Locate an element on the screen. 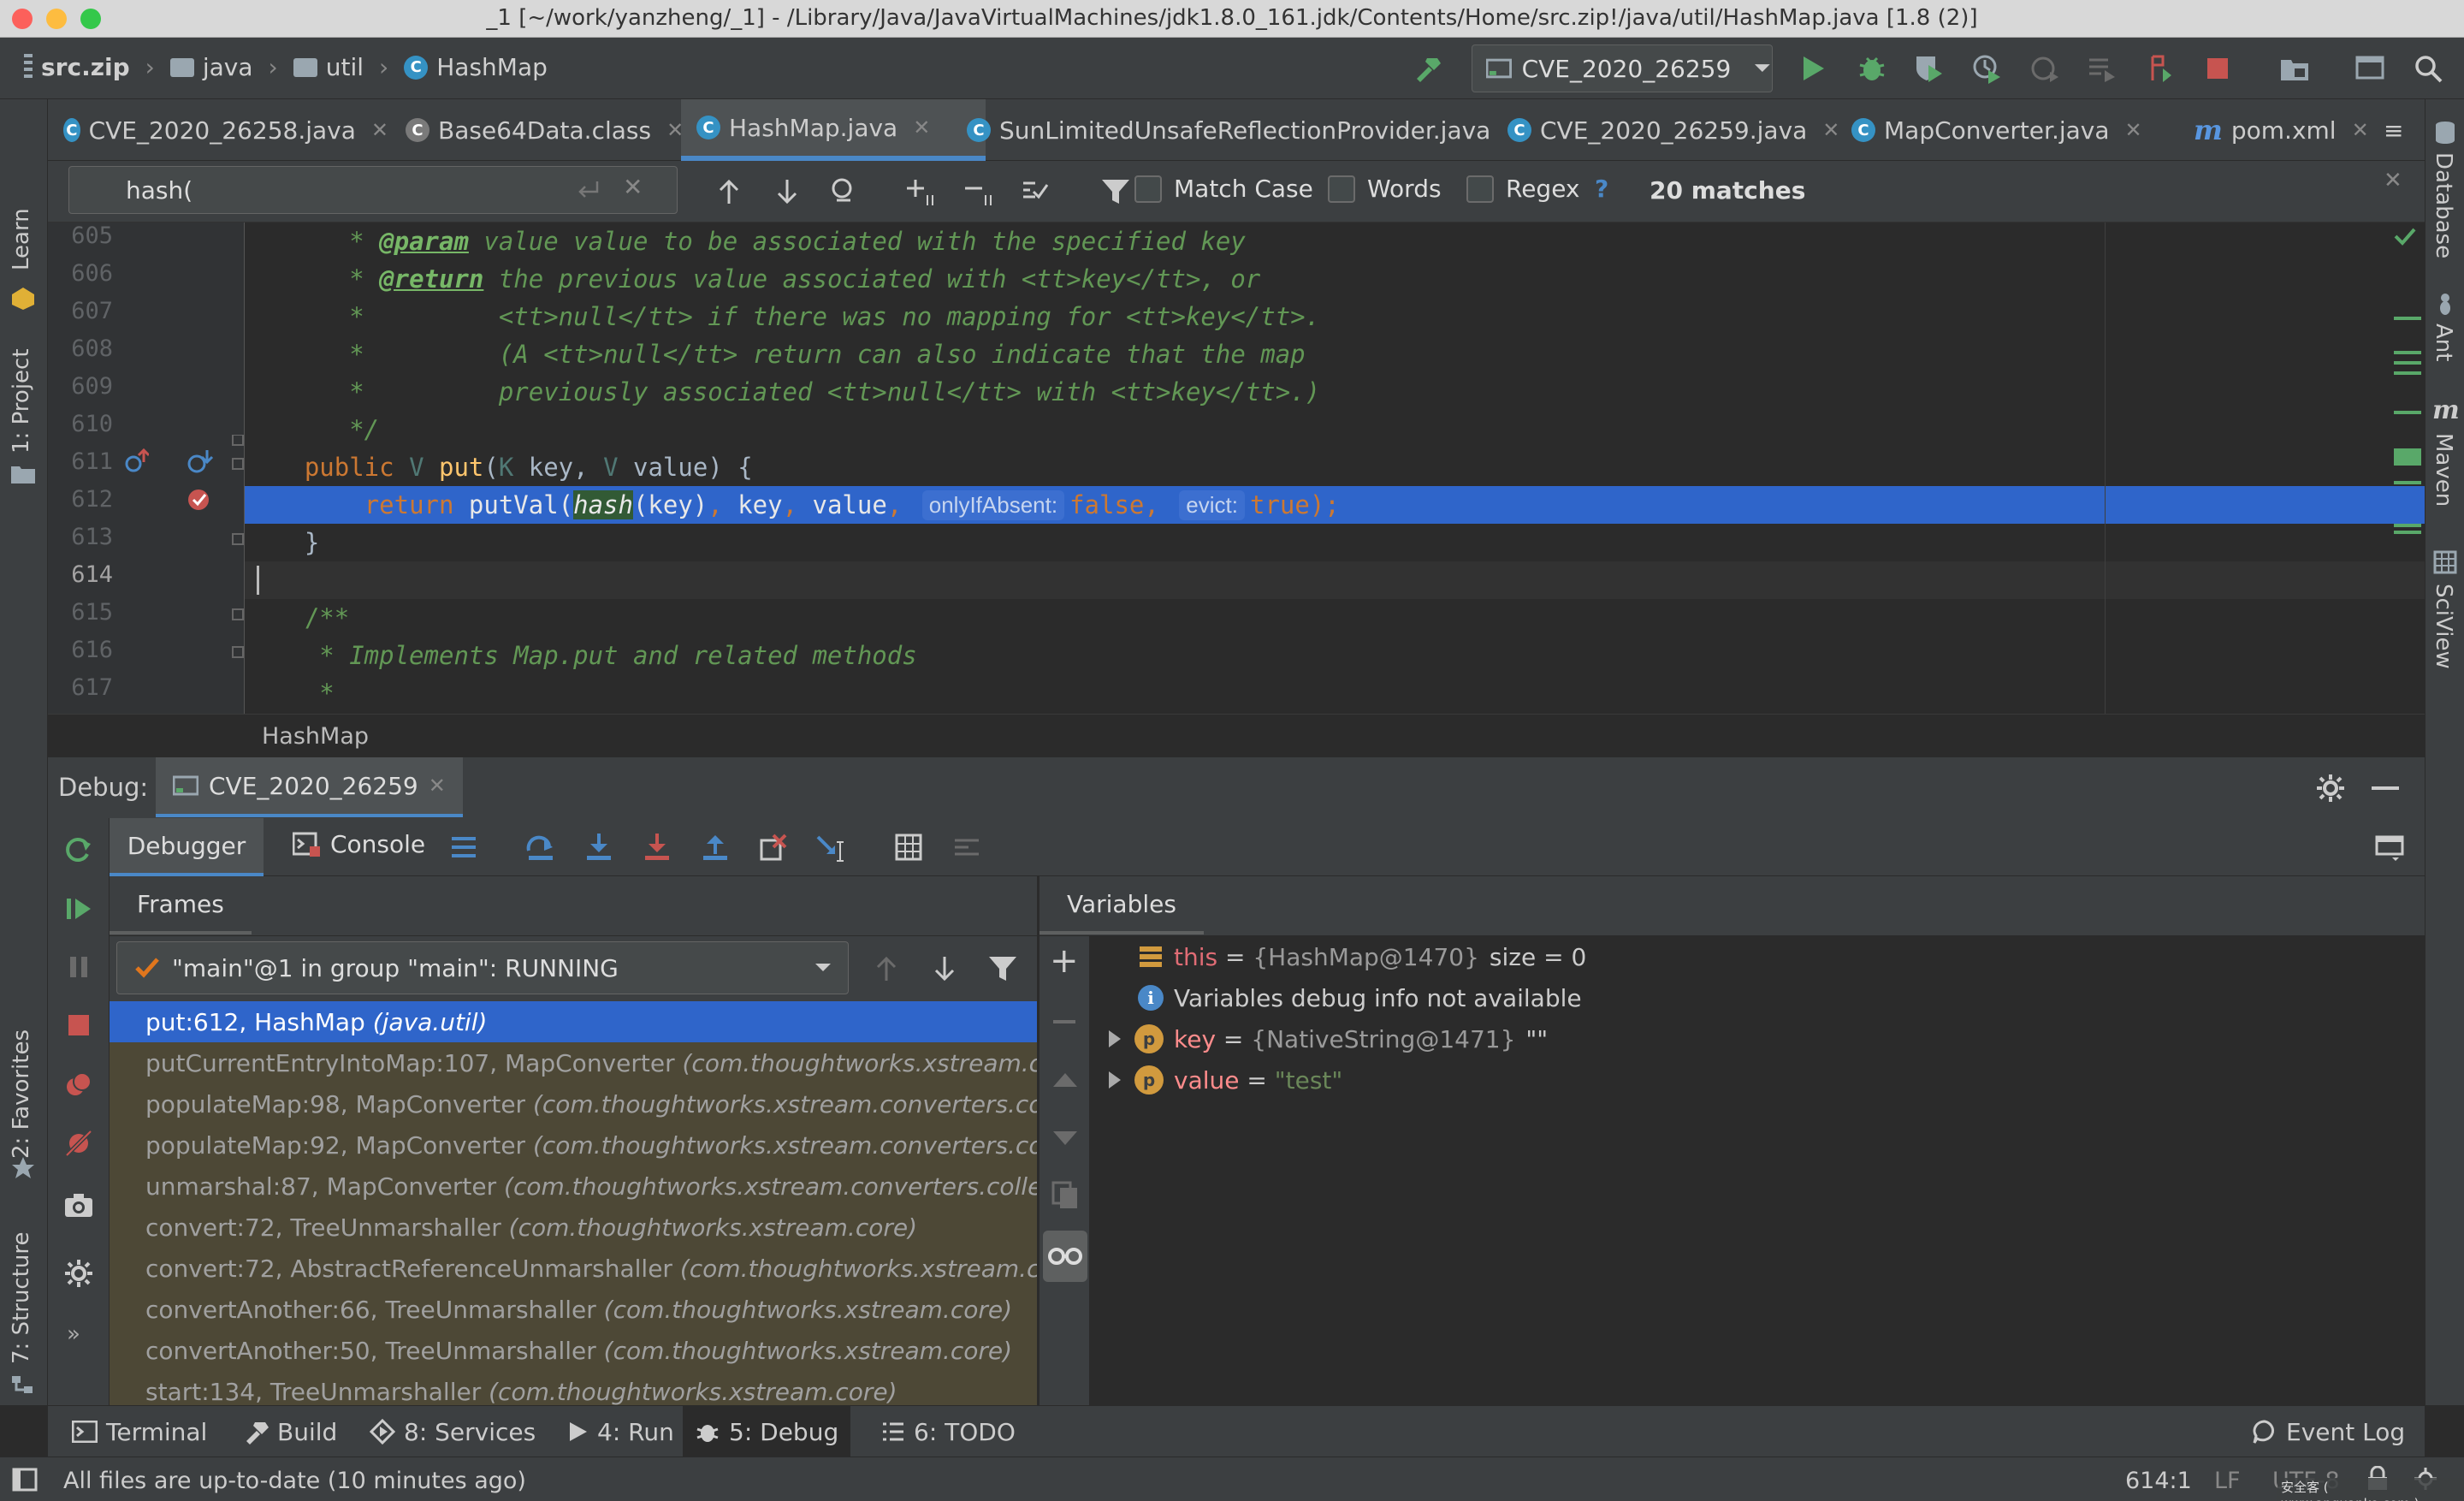  run-with-coverage-icon is located at coordinates (1928, 69).